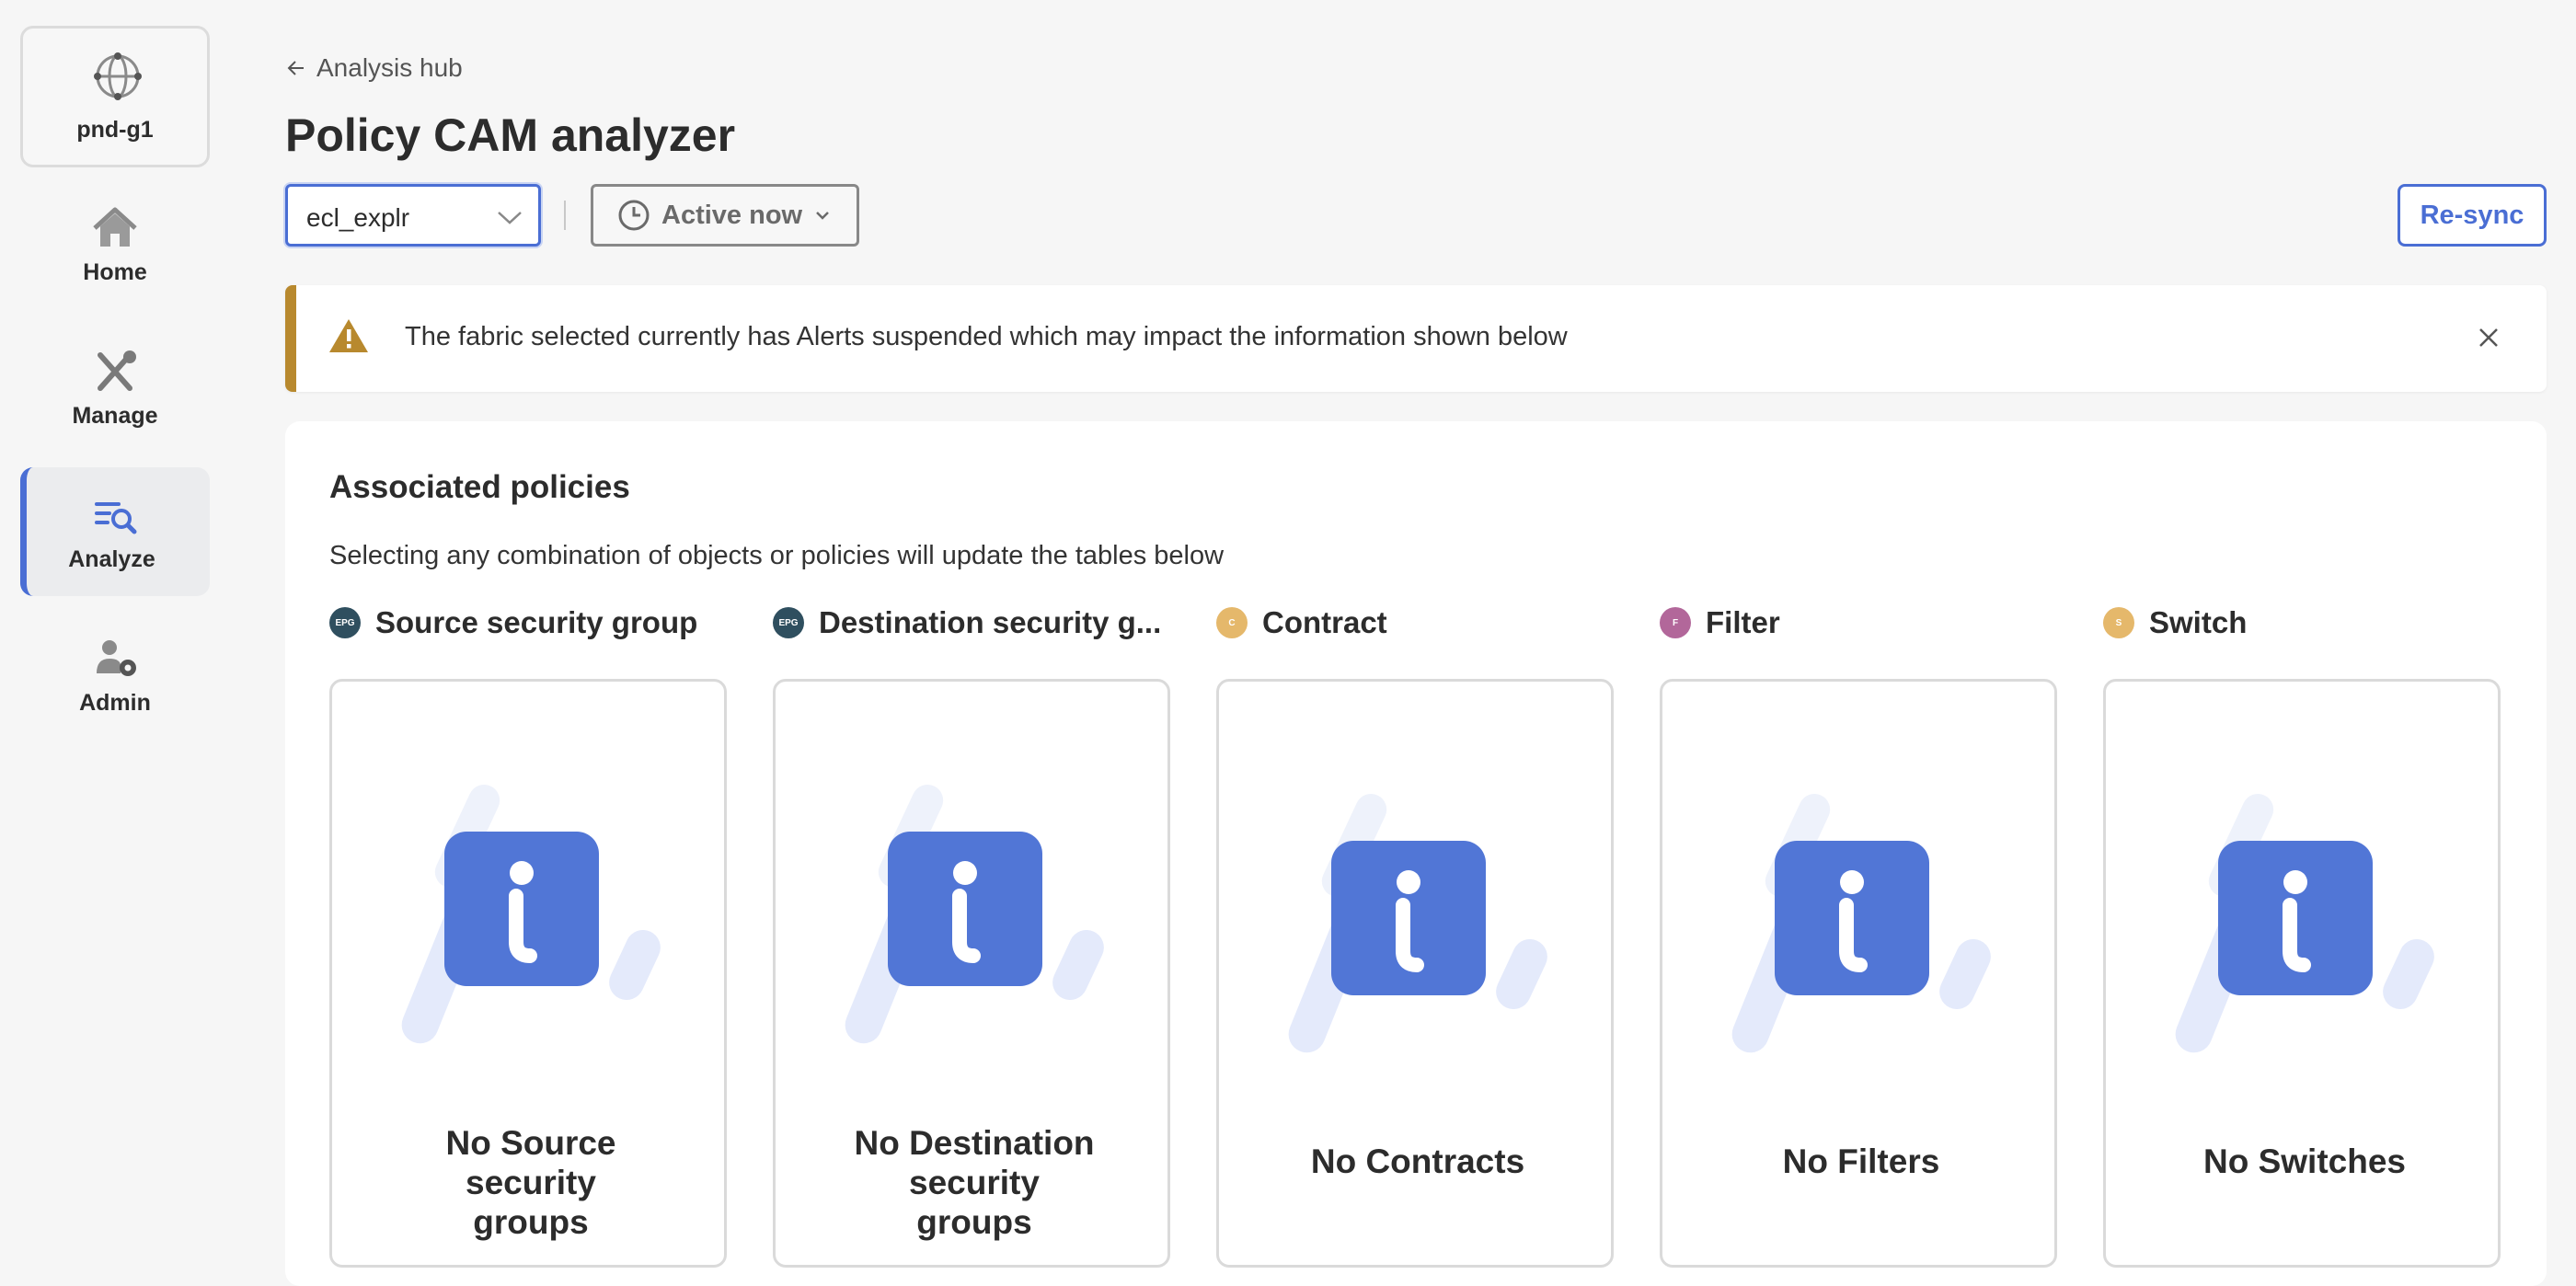 This screenshot has height=1286, width=2576. What do you see at coordinates (358, 217) in the screenshot?
I see `fabric-dropdown-value: ecl_explr` at bounding box center [358, 217].